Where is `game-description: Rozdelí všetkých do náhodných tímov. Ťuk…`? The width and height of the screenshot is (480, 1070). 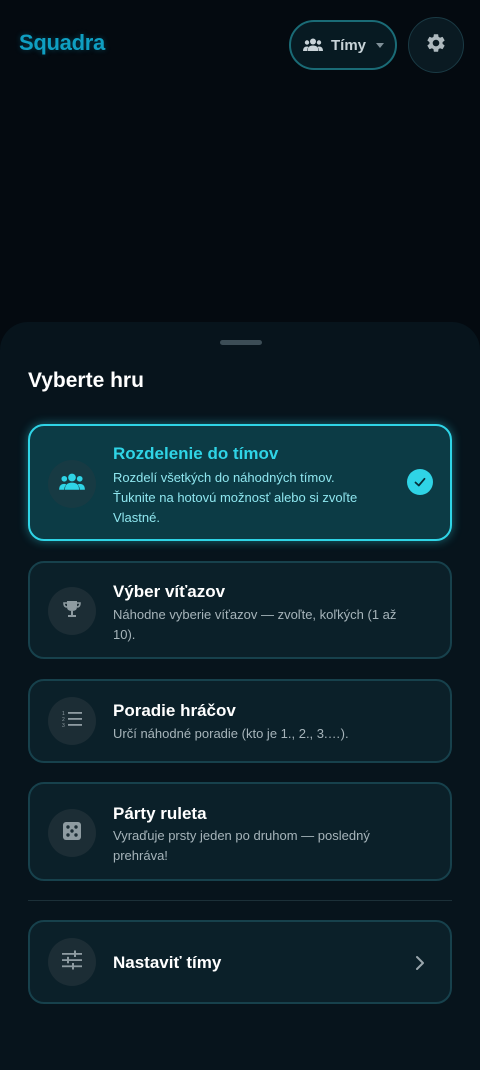
game-description: Rozdelí všetkých do náhodných tímov. Ťuk… is located at coordinates (235, 498).